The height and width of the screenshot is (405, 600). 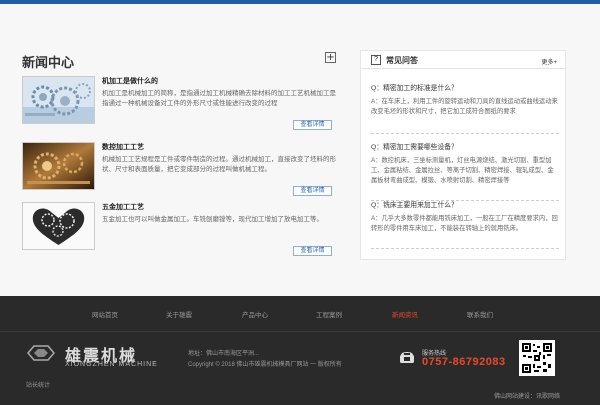 What do you see at coordinates (463, 60) in the screenshot?
I see `faq-header: ? 常见问答 更多+` at bounding box center [463, 60].